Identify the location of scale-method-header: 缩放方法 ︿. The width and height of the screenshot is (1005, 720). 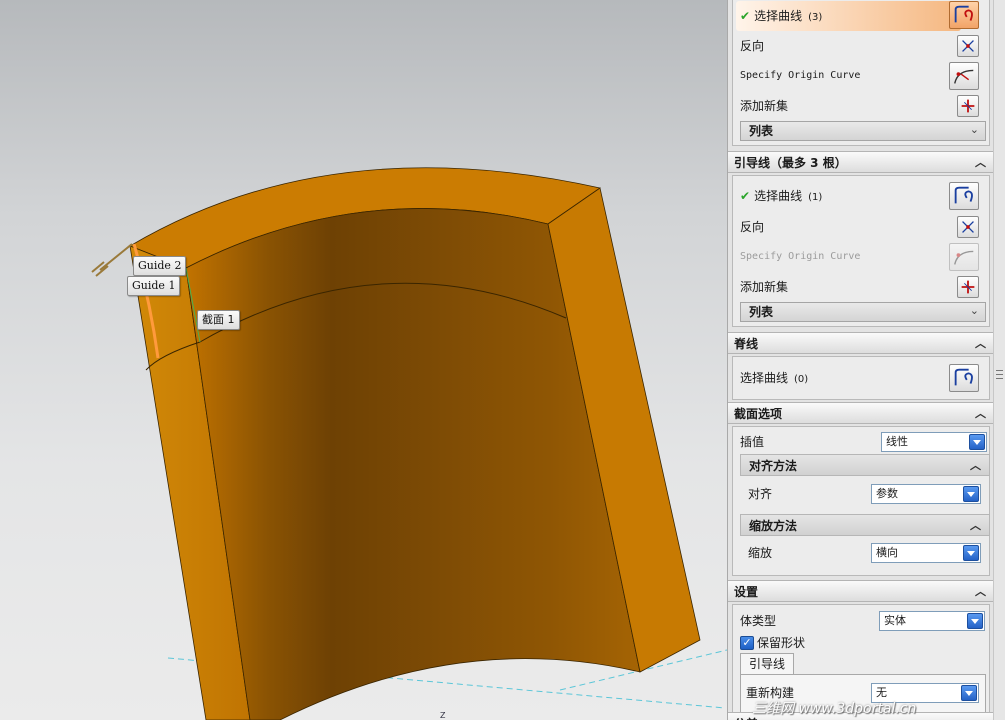
(865, 525).